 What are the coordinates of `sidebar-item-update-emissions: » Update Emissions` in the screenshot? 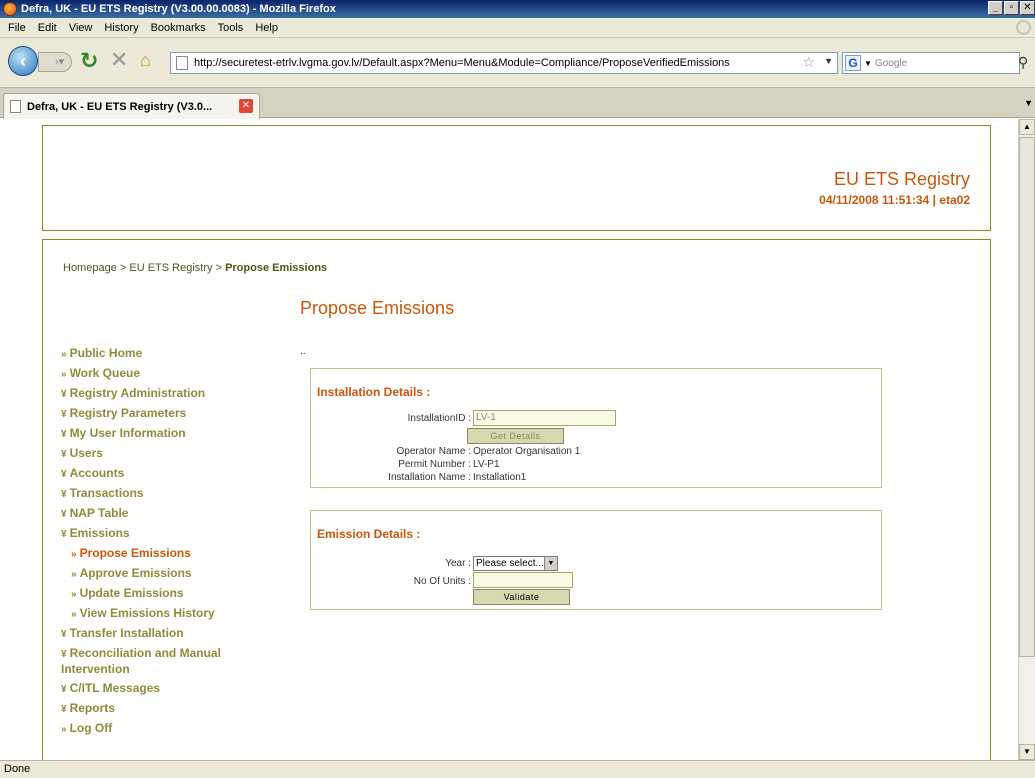 It's located at (171, 594).